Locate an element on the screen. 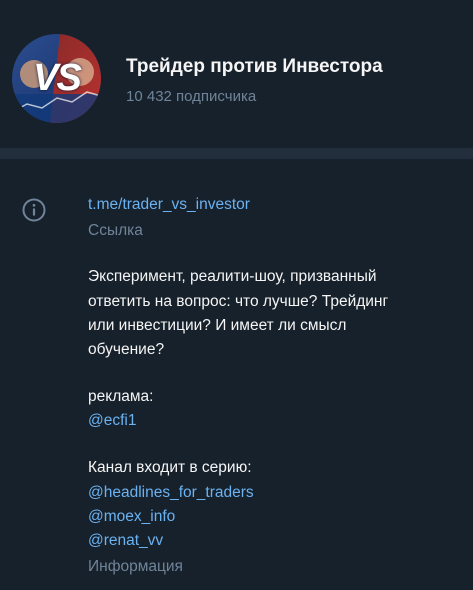  info-circle-icon is located at coordinates (34, 210).